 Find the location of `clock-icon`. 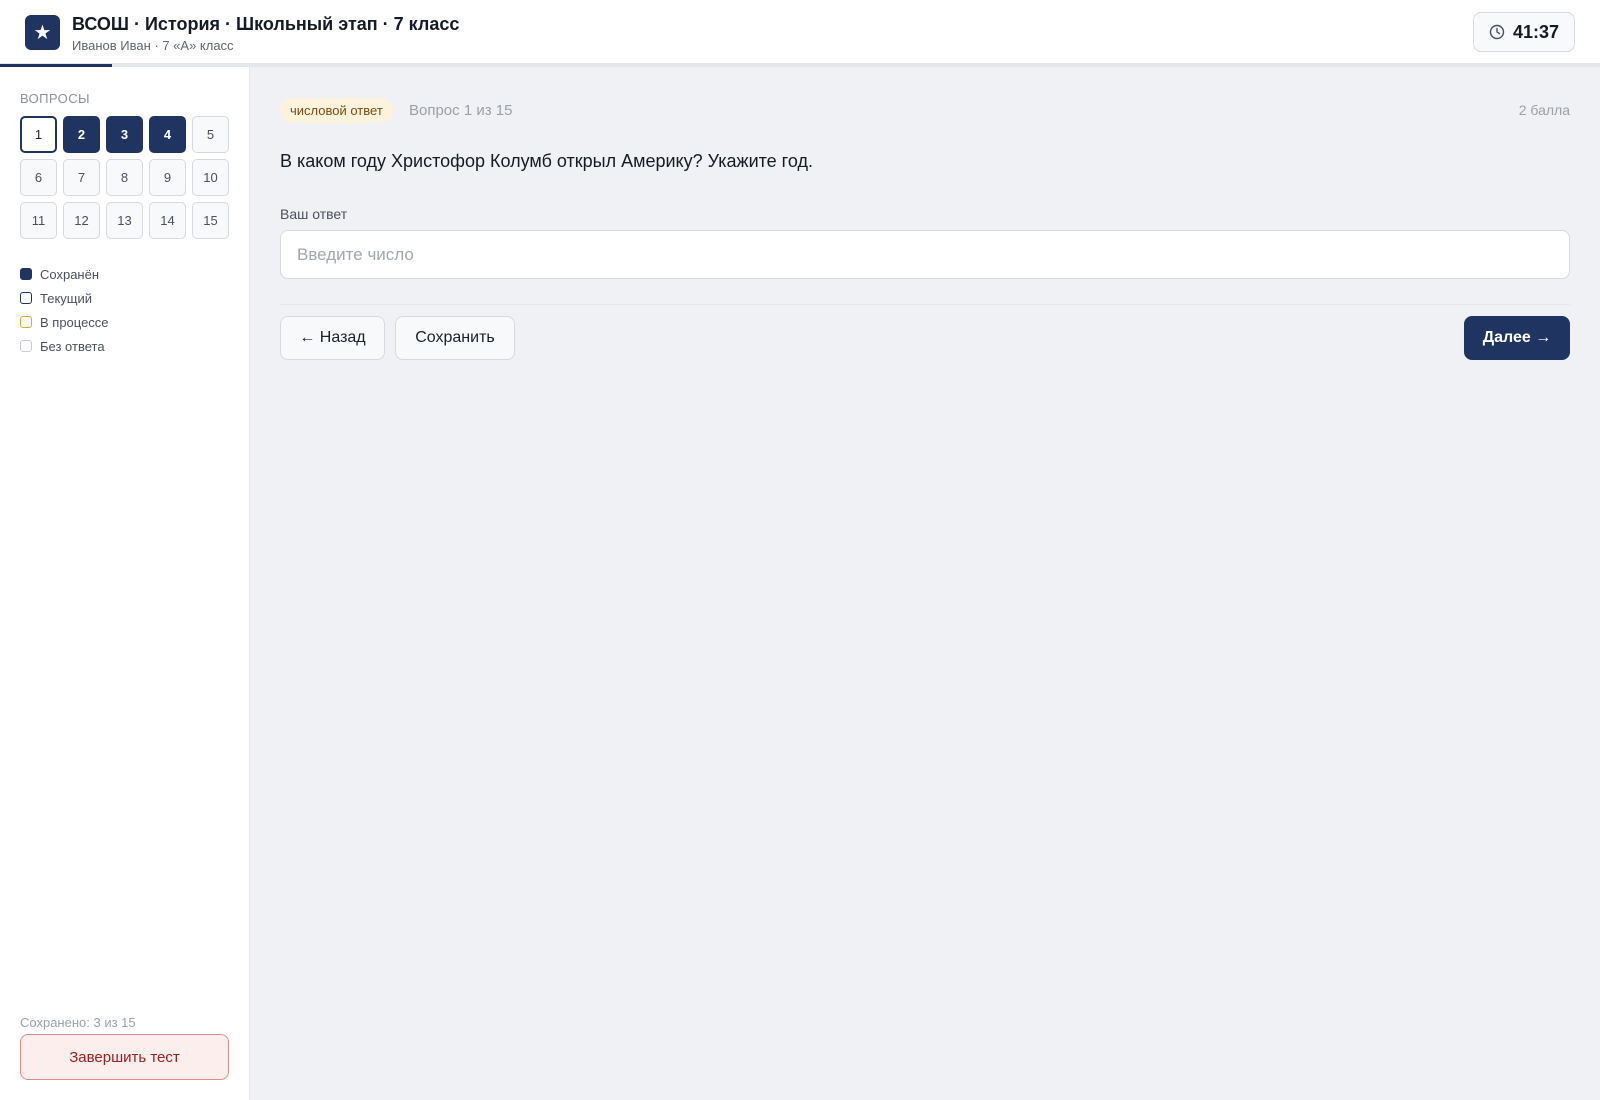

clock-icon is located at coordinates (1497, 32).